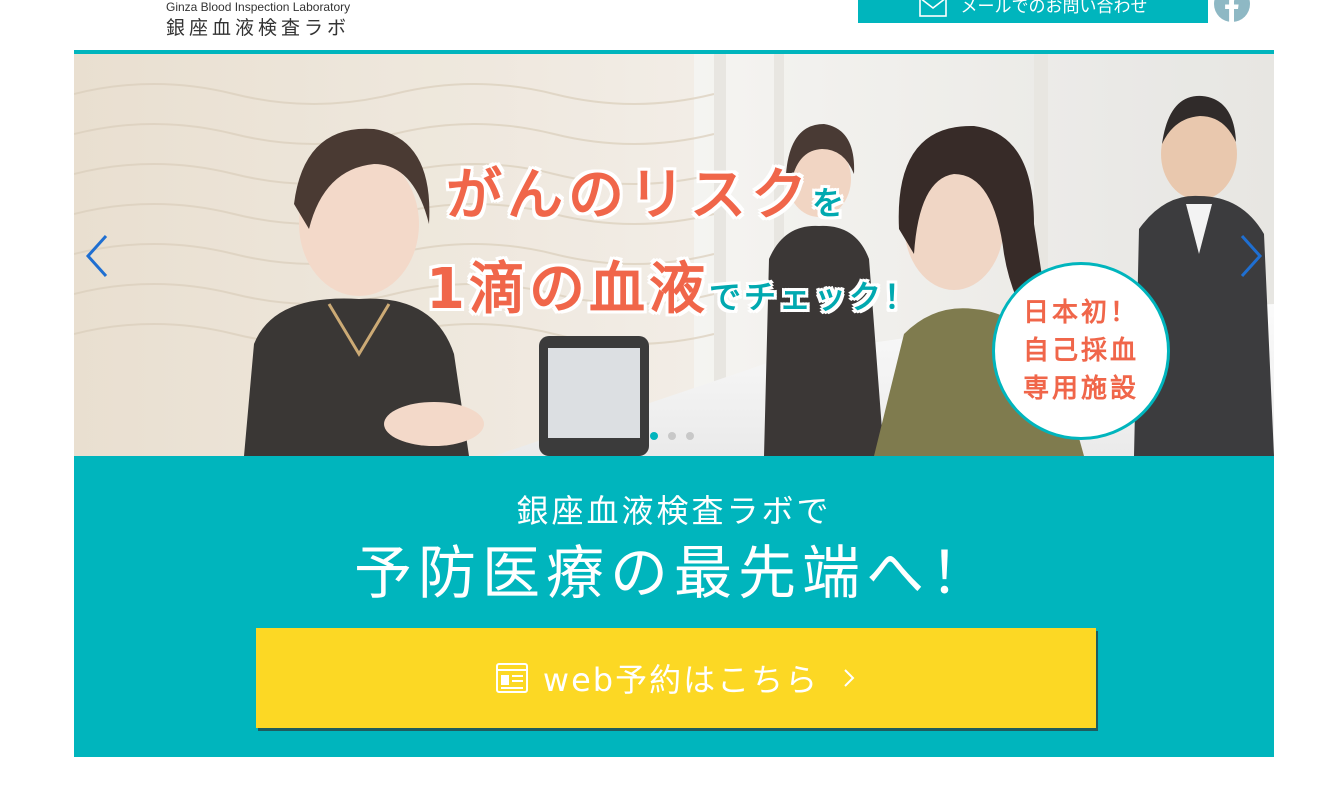  I want to click on hero-headline-line1: がんのリスクを, so click(647, 190).